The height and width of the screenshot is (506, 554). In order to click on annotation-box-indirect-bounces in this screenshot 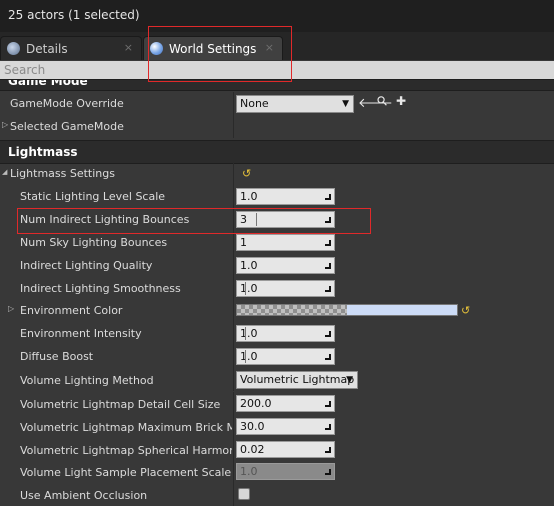, I will do `click(194, 221)`.